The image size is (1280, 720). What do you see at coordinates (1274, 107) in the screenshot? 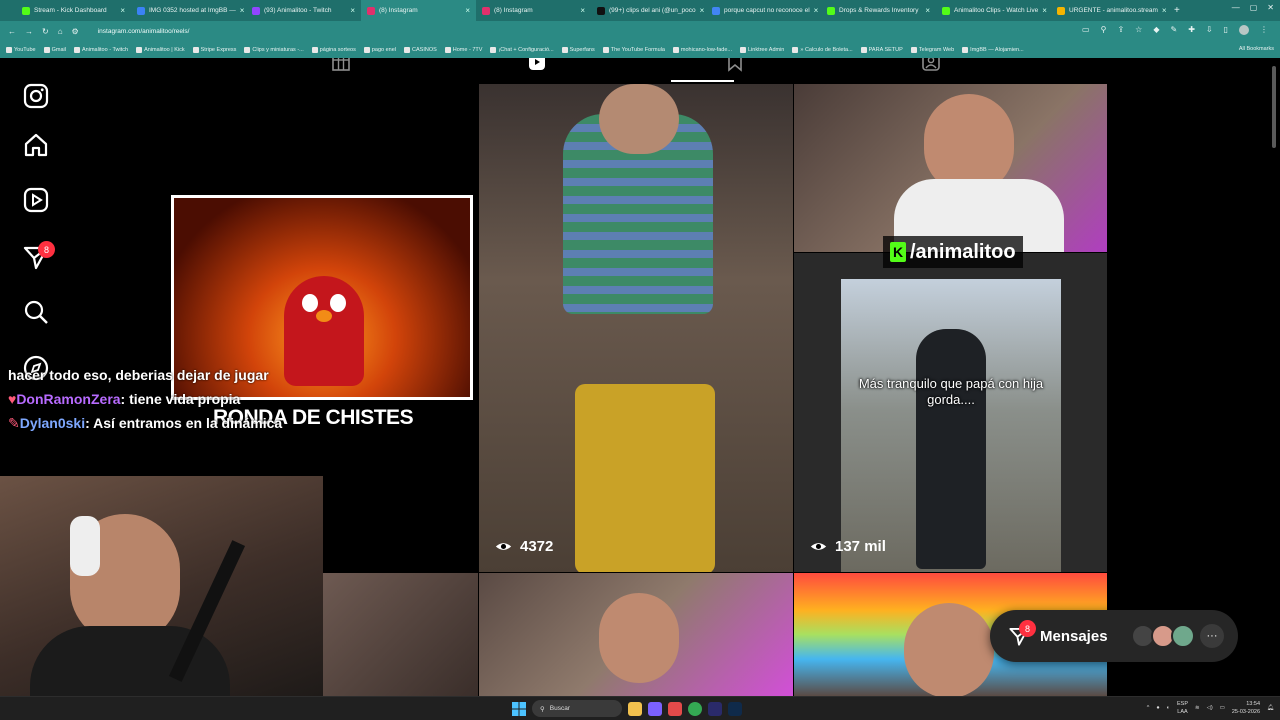
I see `page-scrollbar` at bounding box center [1274, 107].